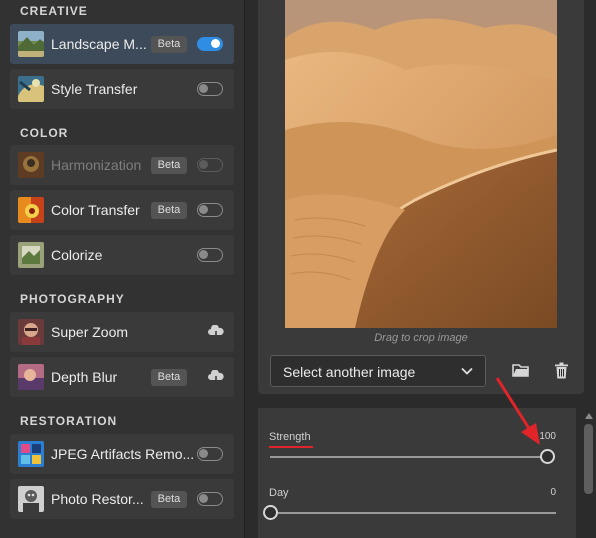 The image size is (596, 538). Describe the element at coordinates (210, 44) in the screenshot. I see `landscape-mixer-toggle` at that location.